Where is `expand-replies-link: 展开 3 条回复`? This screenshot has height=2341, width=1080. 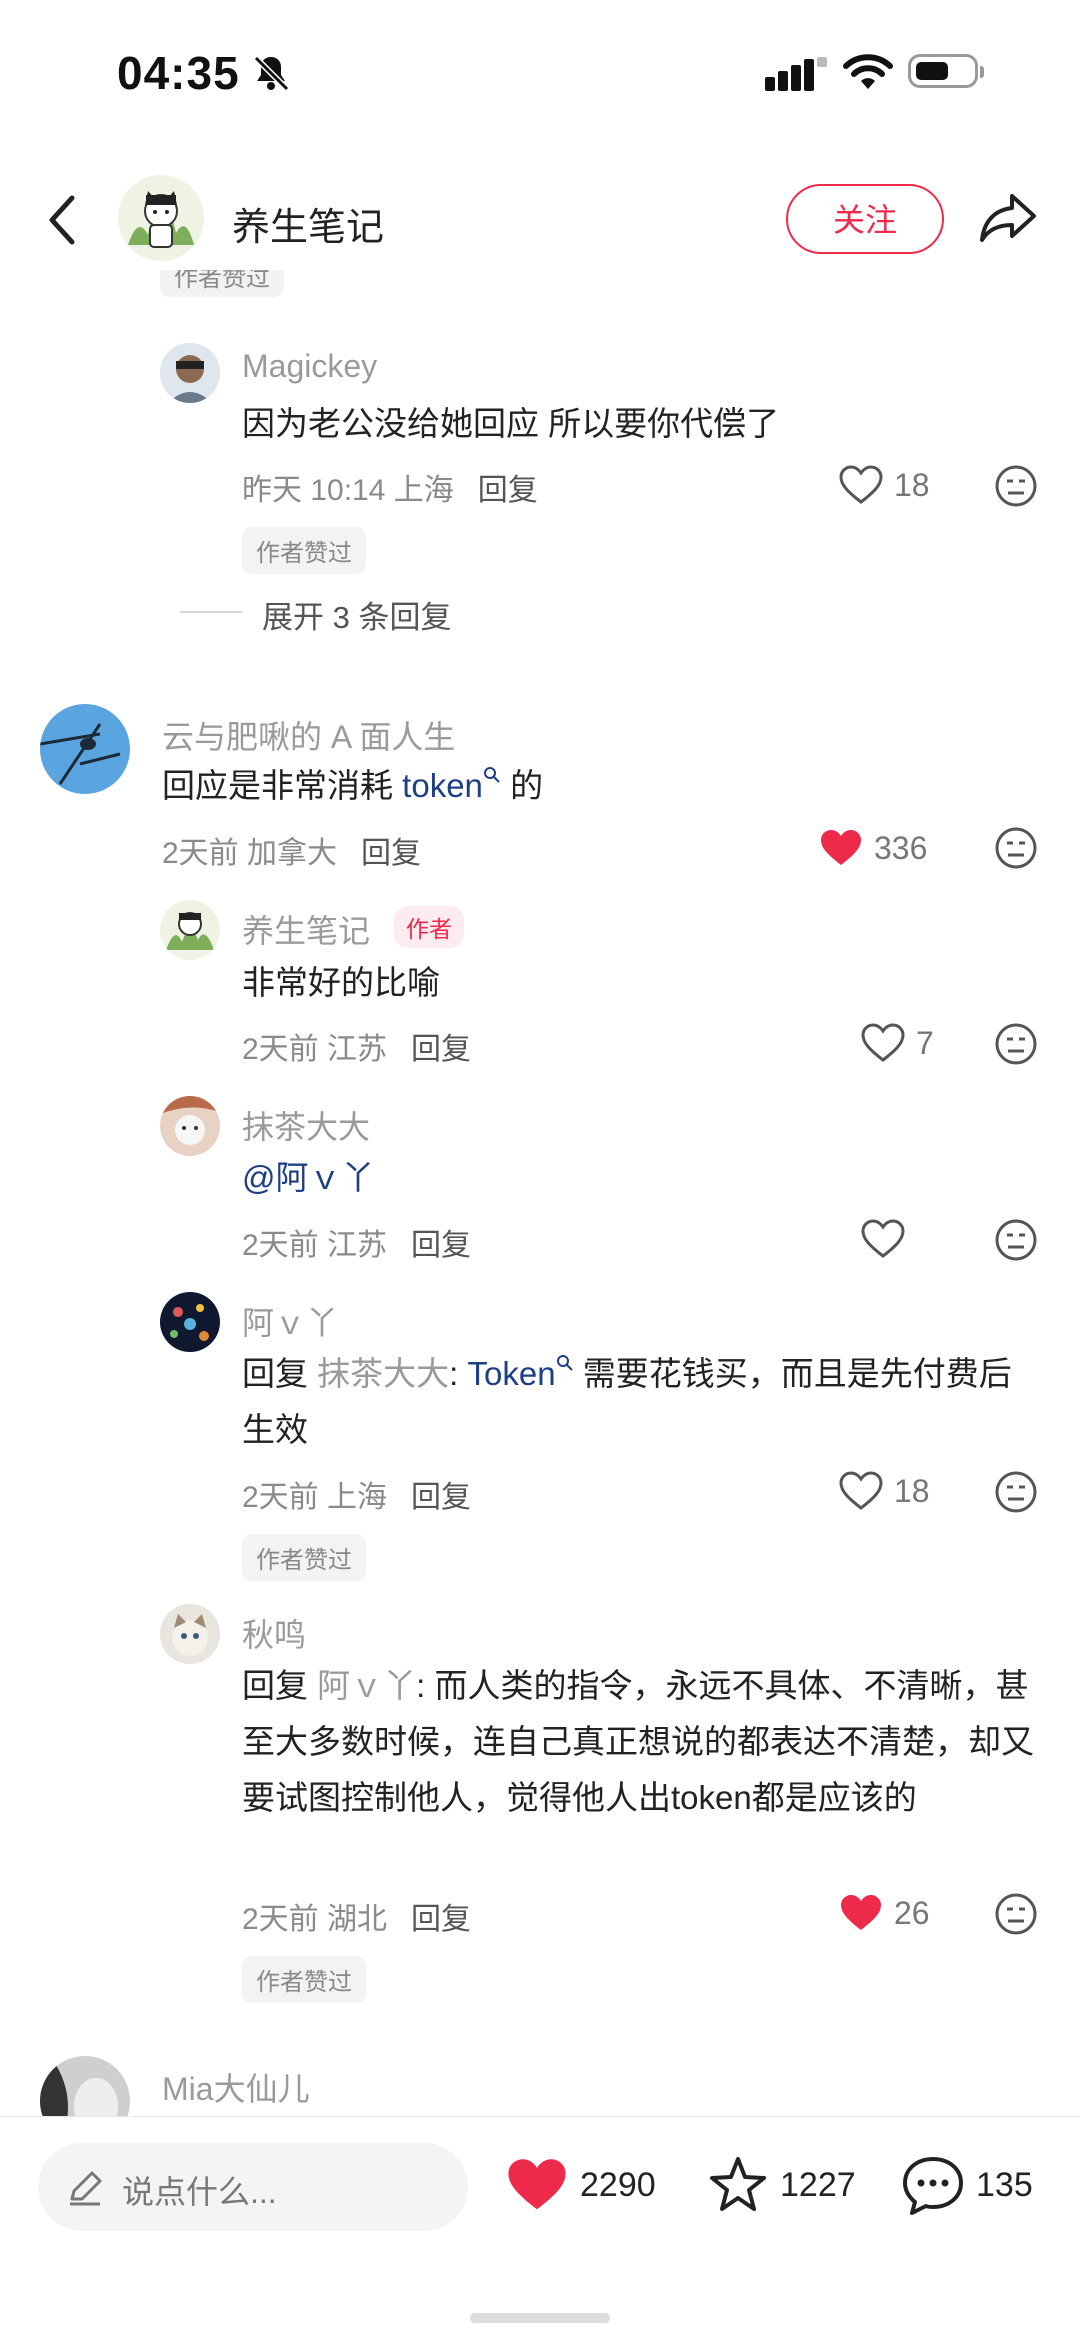
expand-replies-link: 展开 3 条回复 is located at coordinates (356, 614).